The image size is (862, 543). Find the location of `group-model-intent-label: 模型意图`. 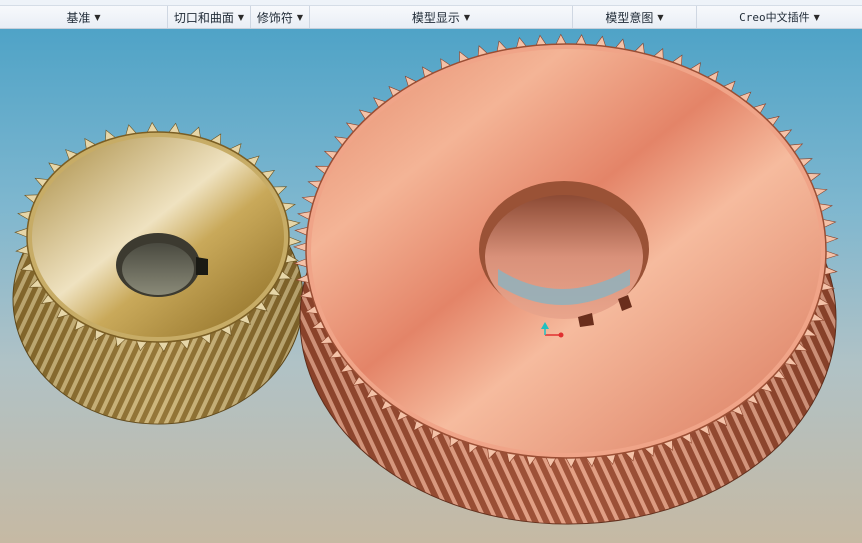

group-model-intent-label: 模型意图 is located at coordinates (629, 17).